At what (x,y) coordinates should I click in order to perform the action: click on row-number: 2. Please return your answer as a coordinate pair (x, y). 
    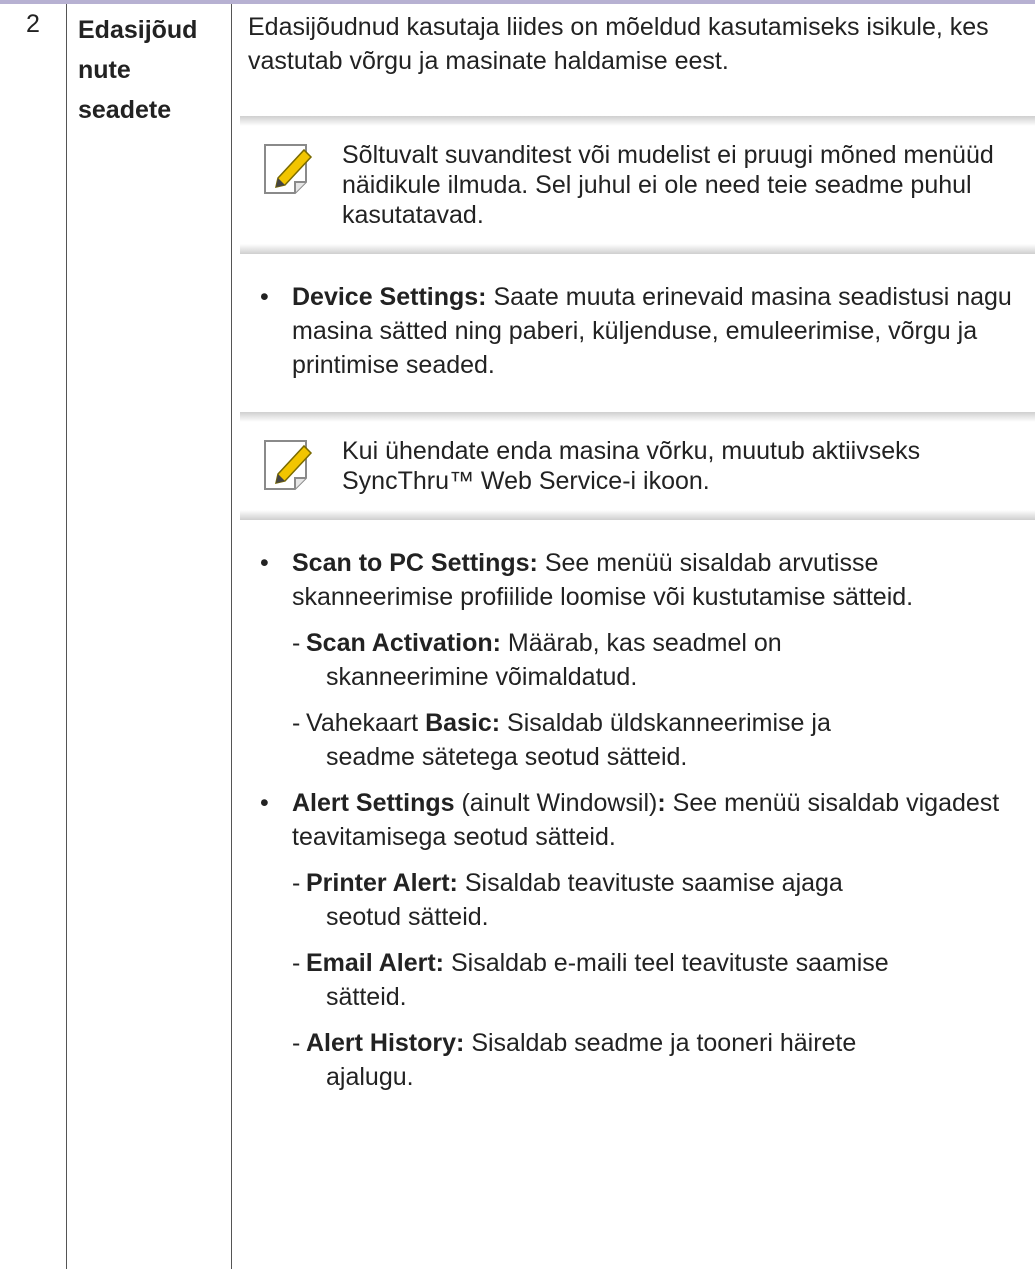
    Looking at the image, I should click on (33, 24).